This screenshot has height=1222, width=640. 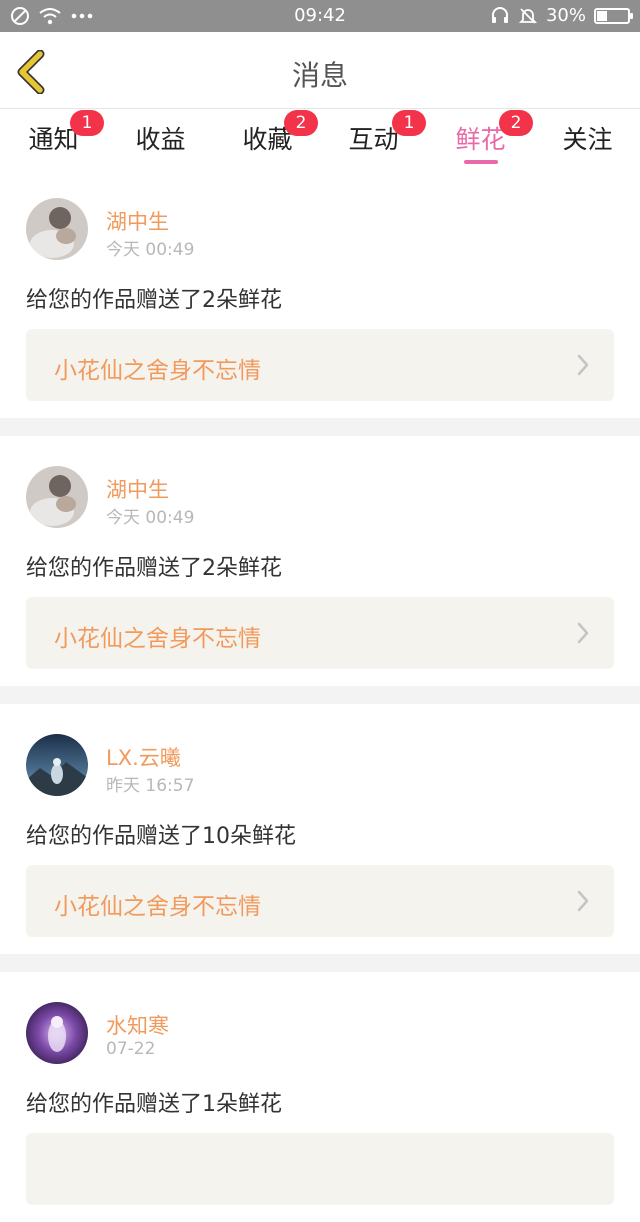 I want to click on tab-interactions: 互动 1, so click(x=373, y=133).